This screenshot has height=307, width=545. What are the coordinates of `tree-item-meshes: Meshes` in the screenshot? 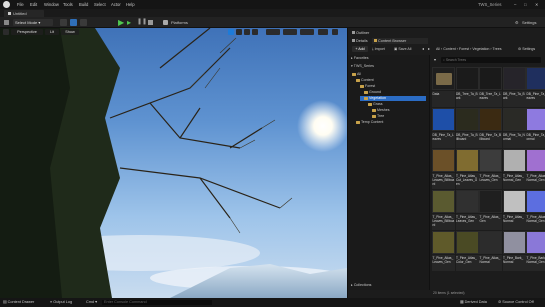 It's located at (381, 110).